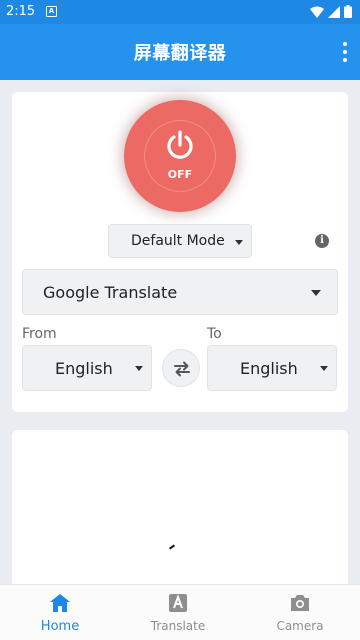  I want to click on camera-icon, so click(300, 603).